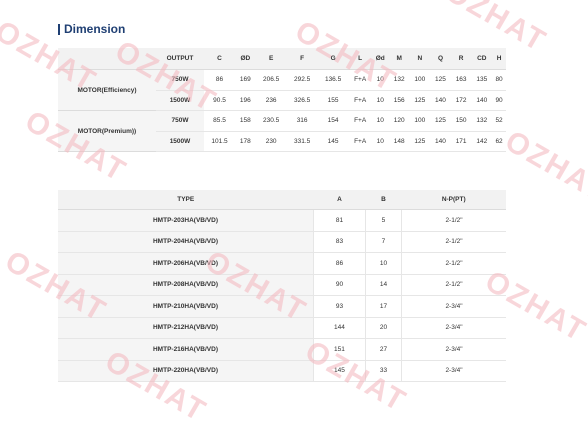  What do you see at coordinates (339, 200) in the screenshot?
I see `header-cell: A` at bounding box center [339, 200].